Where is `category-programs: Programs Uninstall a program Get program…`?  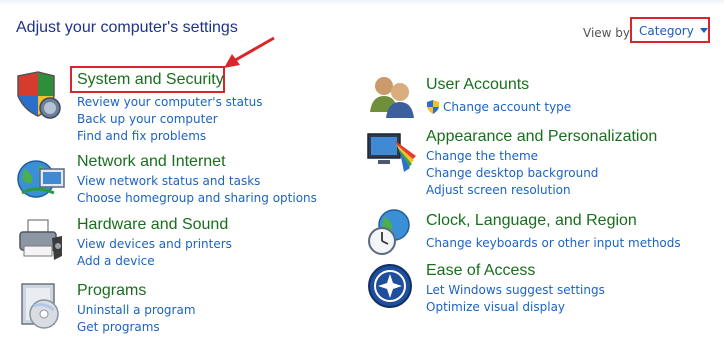 category-programs: Programs Uninstall a program Get program… is located at coordinates (136, 308).